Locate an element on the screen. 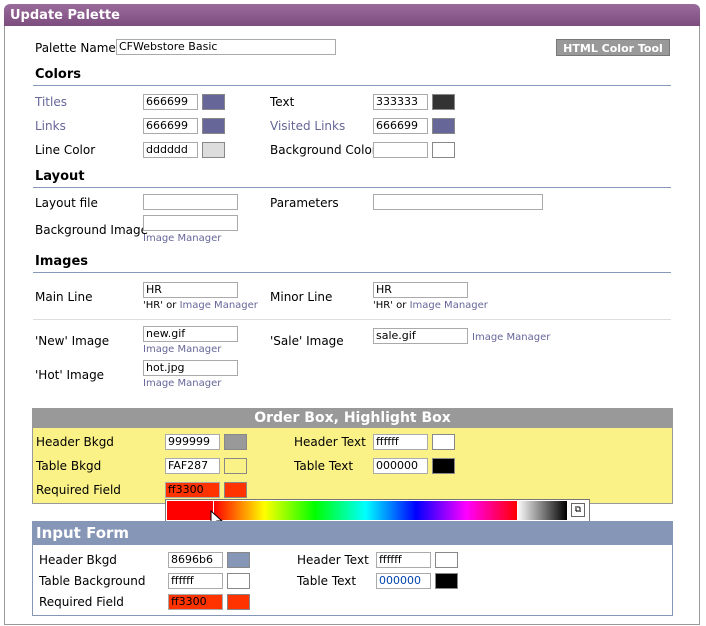 This screenshot has height=626, width=706. line-color-label: Line Color is located at coordinates (65, 150).